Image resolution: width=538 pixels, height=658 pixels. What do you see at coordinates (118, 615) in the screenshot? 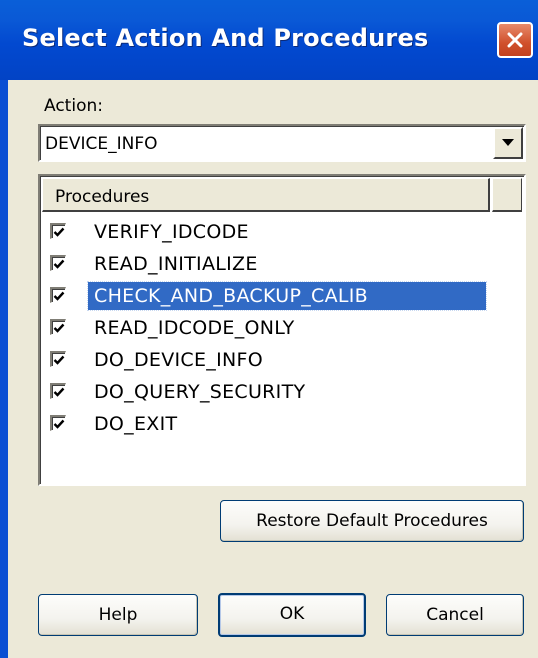
I see `help-button: Help` at bounding box center [118, 615].